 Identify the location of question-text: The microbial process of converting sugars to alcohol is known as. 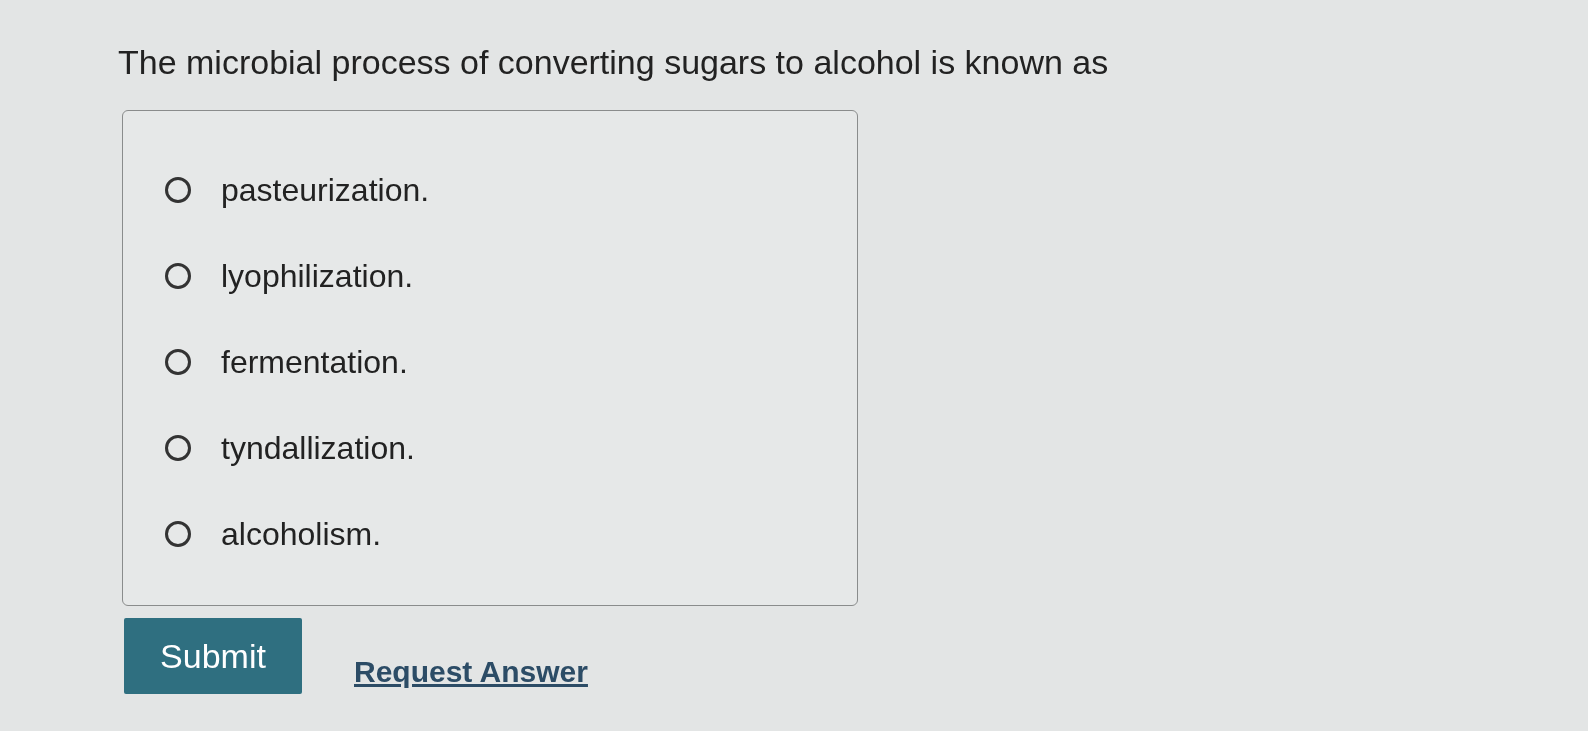
(613, 62).